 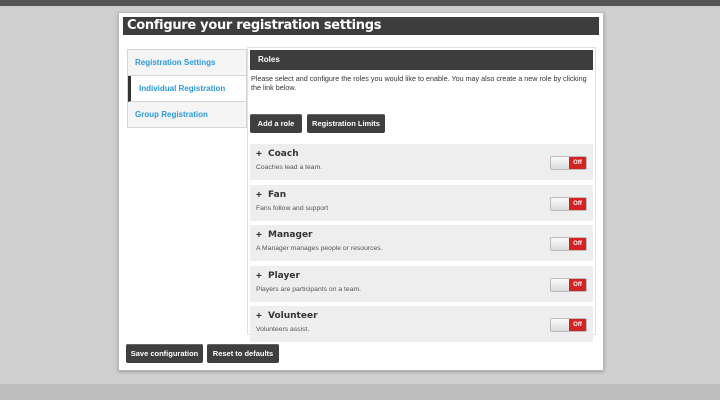 I want to click on role-description: Volunteers assist., so click(x=283, y=329).